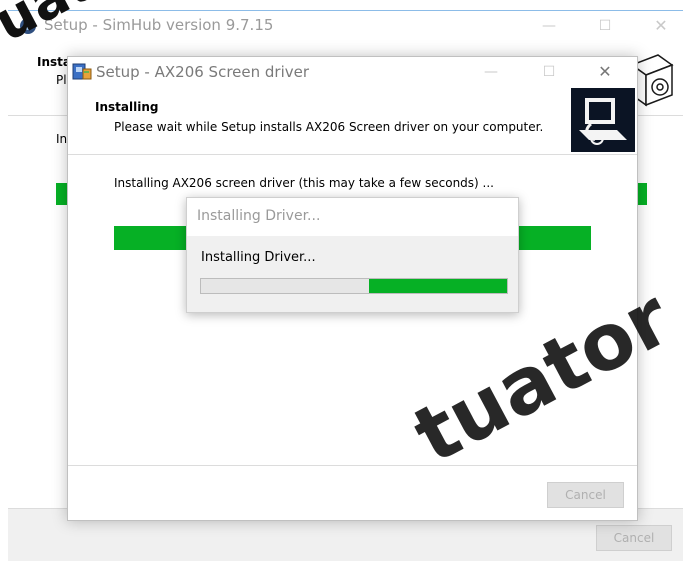  I want to click on simhub-cancel-button: Cancel, so click(634, 538).